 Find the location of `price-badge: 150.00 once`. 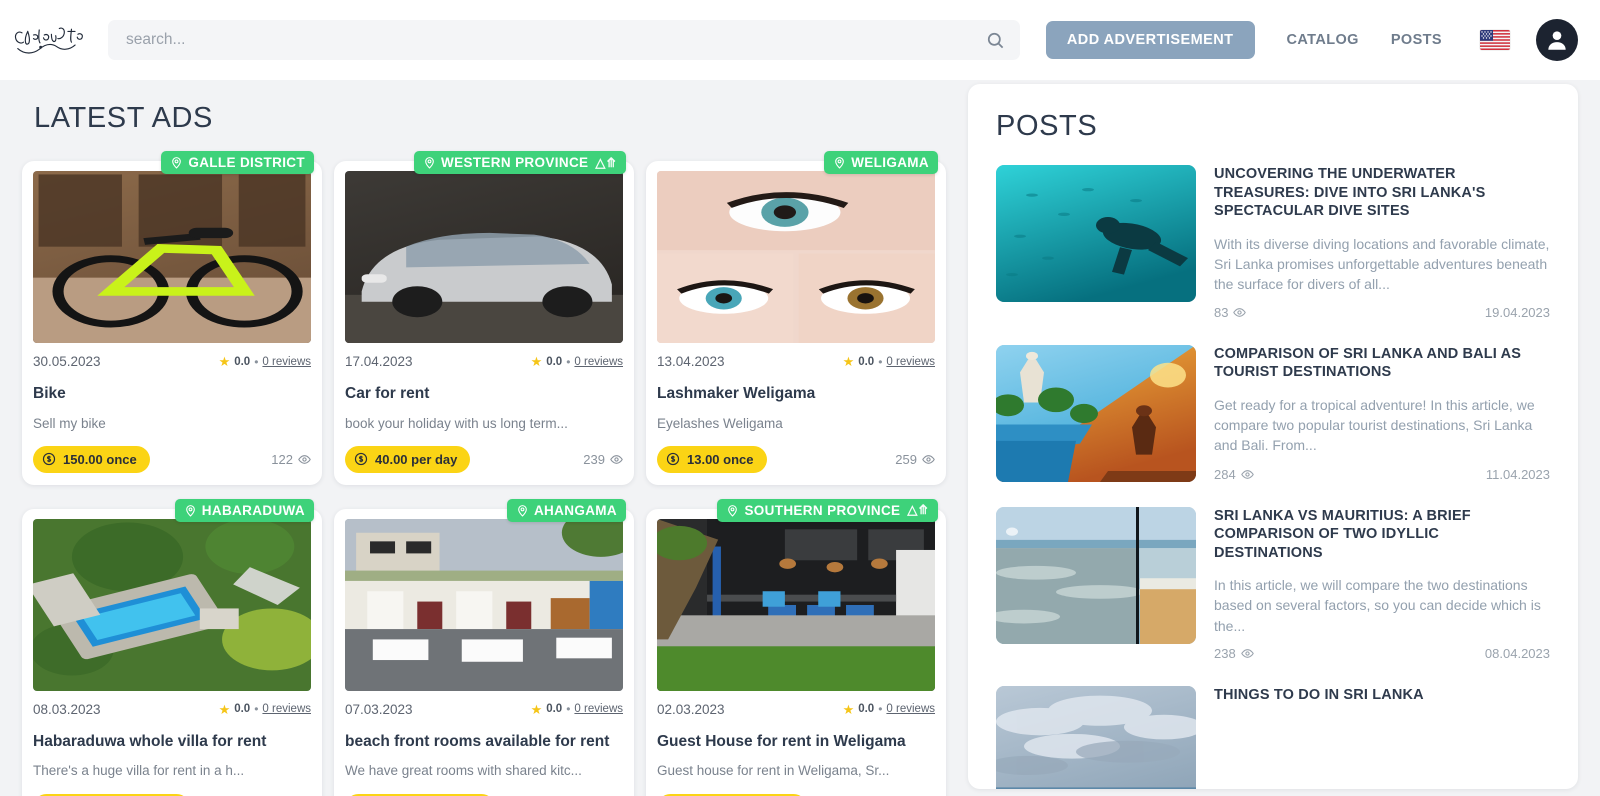

price-badge: 150.00 once is located at coordinates (91, 459).